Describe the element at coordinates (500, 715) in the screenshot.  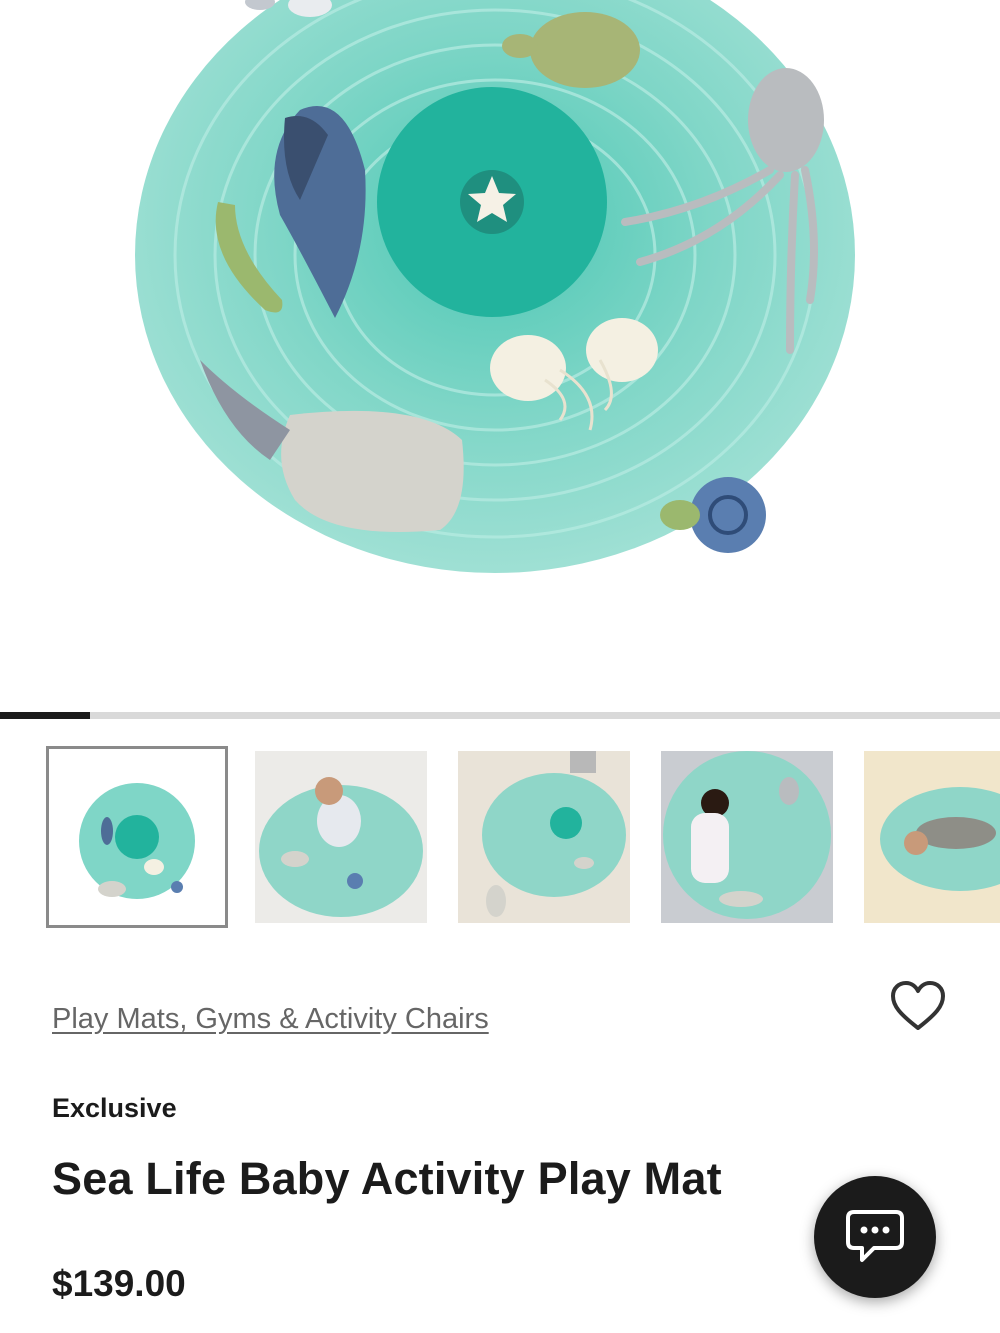
I see `carousel-progress-bar` at that location.